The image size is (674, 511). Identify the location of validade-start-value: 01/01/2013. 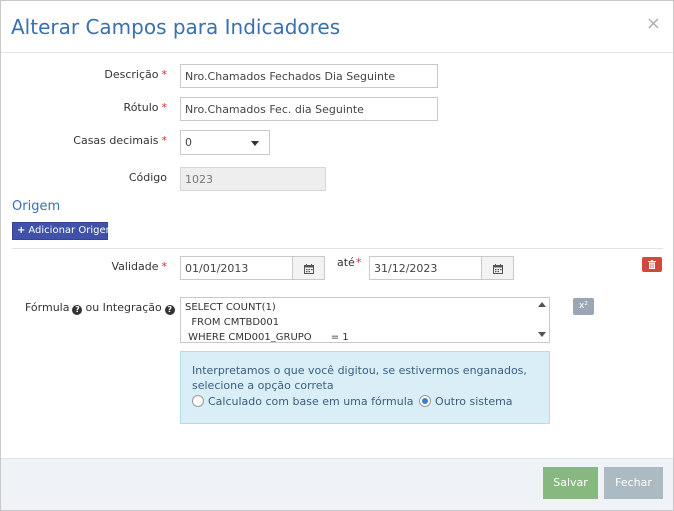
(217, 268).